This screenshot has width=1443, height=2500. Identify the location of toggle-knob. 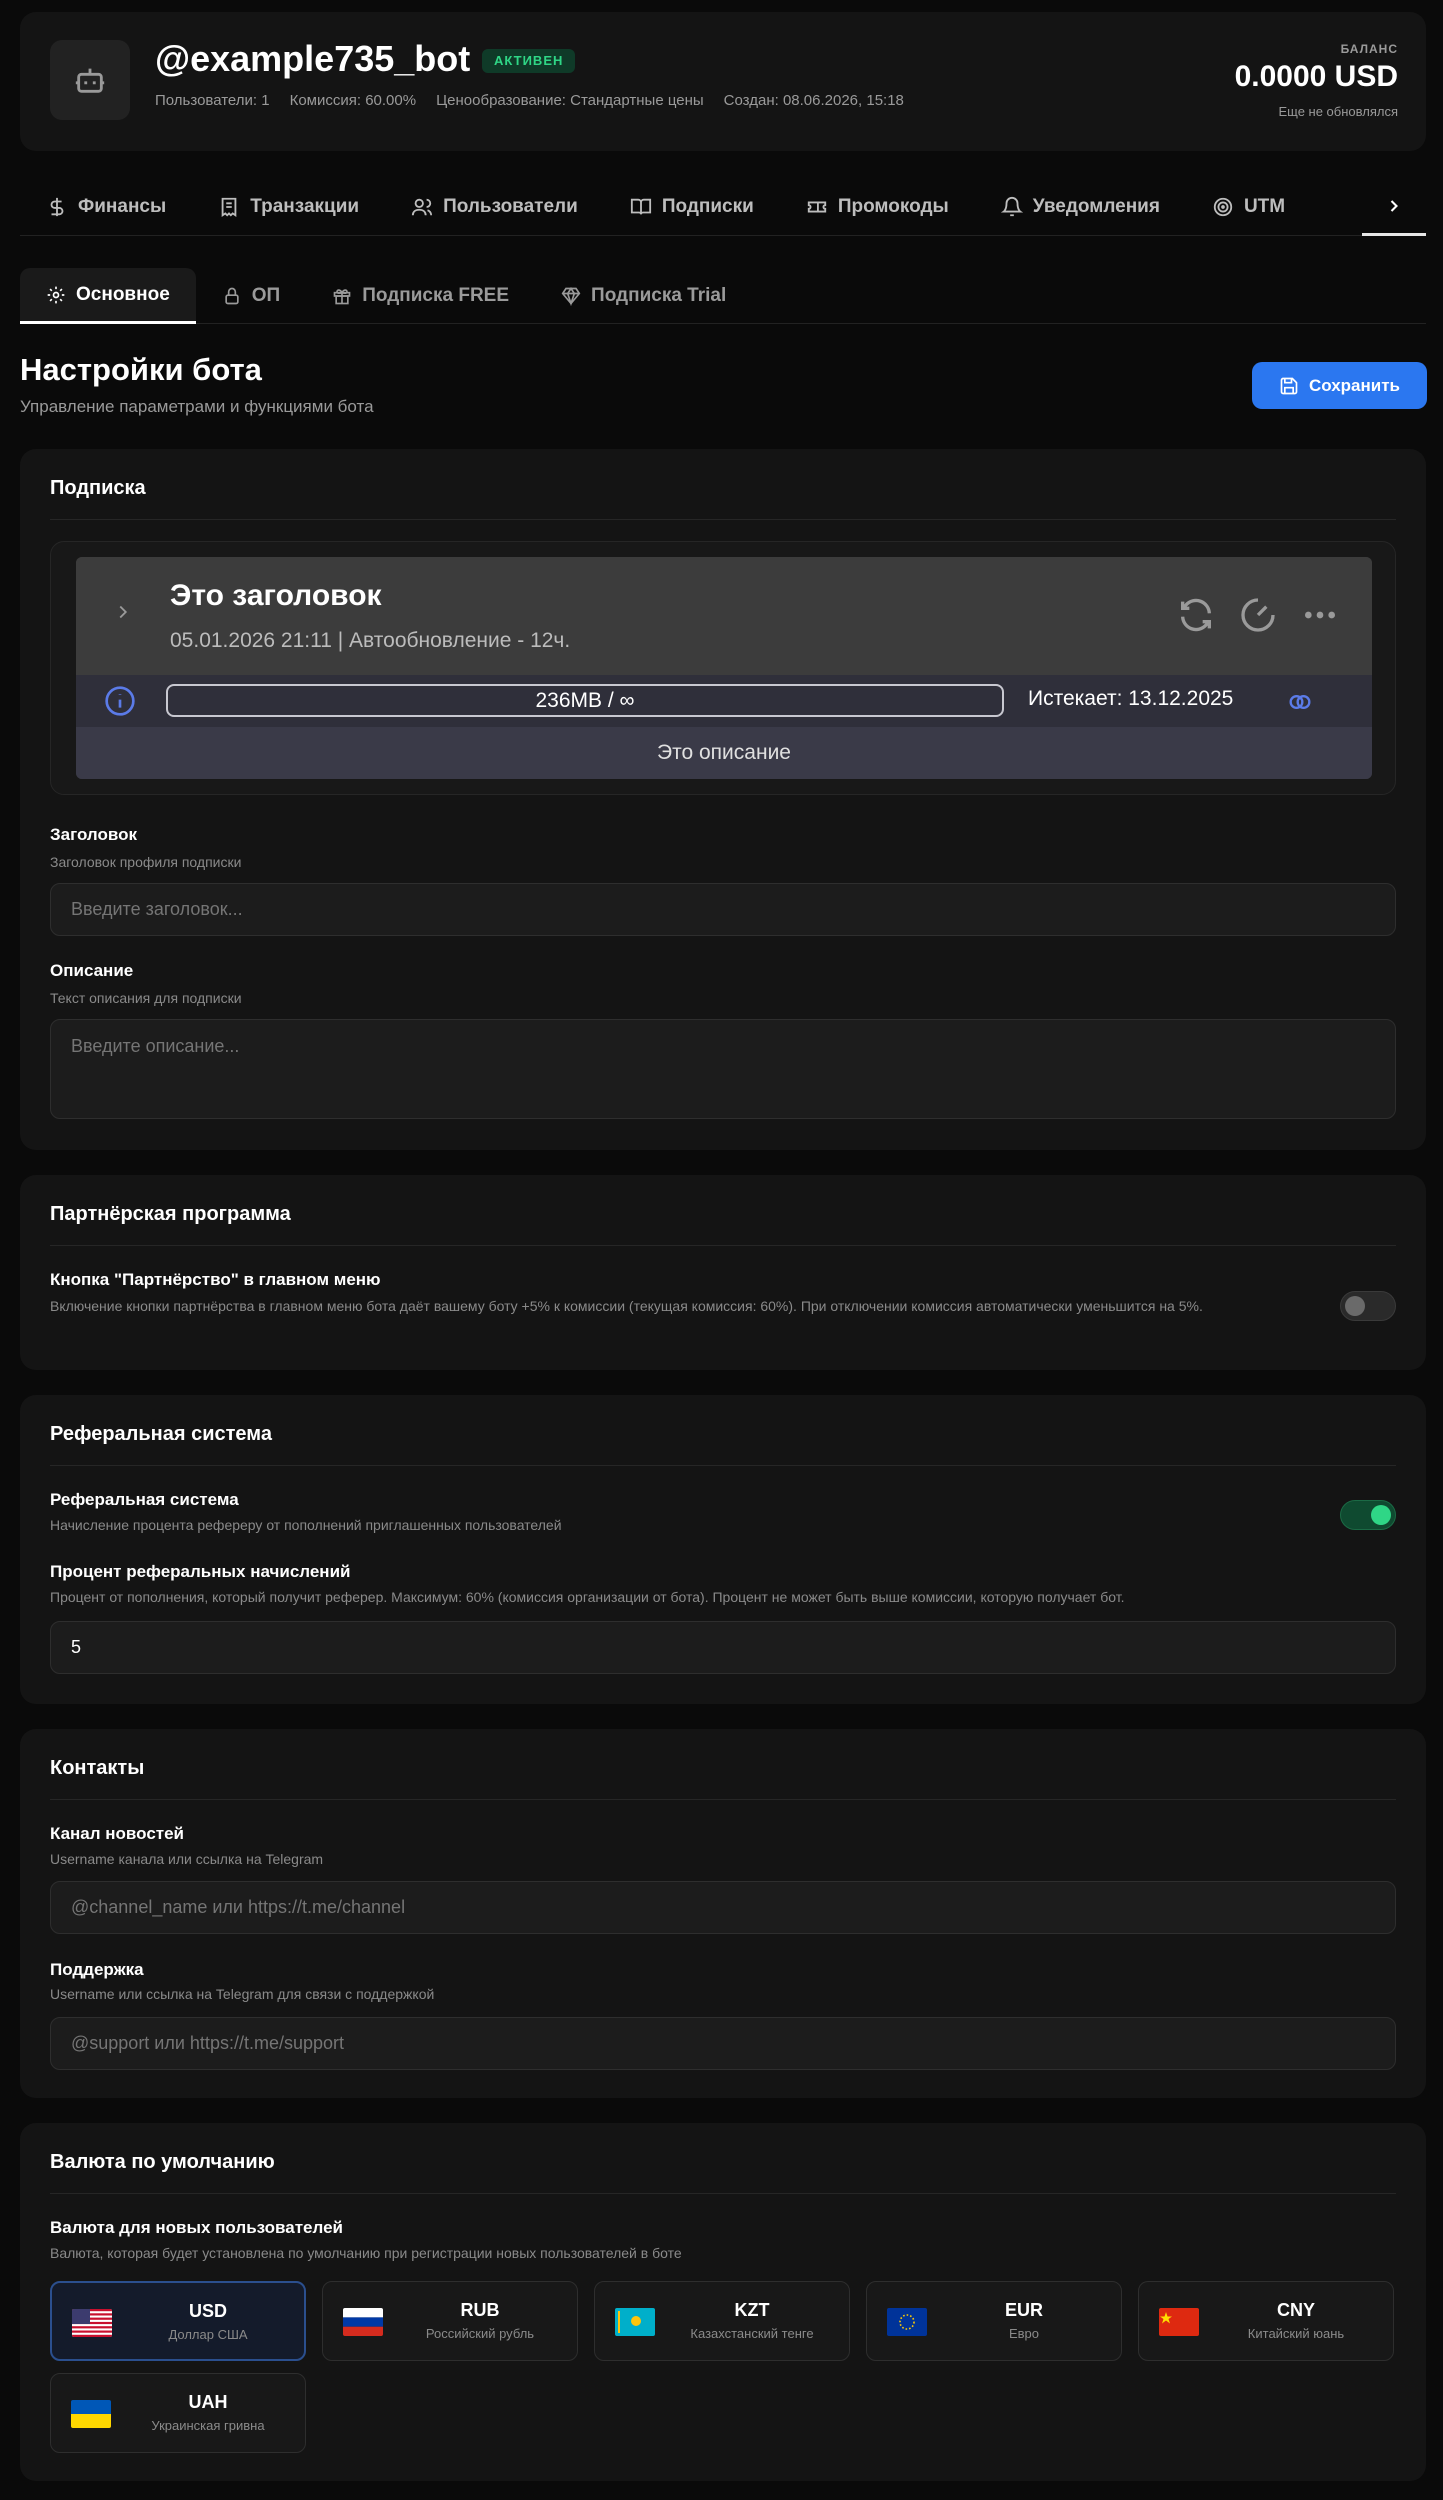
(1355, 1306).